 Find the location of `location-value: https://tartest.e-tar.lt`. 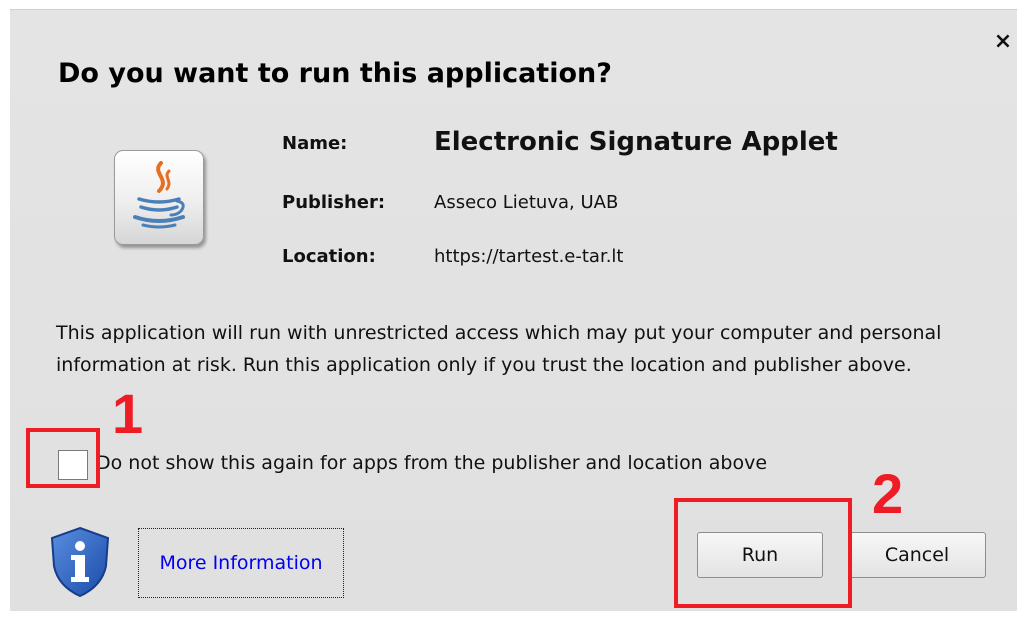

location-value: https://tartest.e-tar.lt is located at coordinates (529, 256).